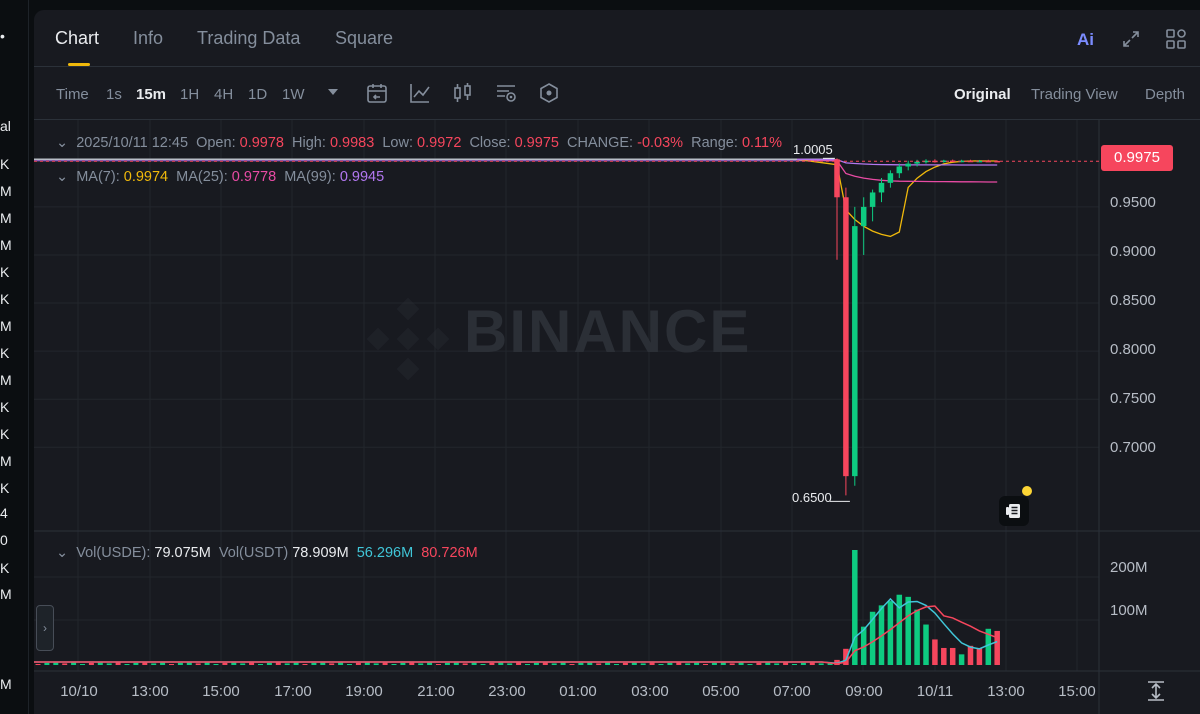 This screenshot has width=1200, height=714. Describe the element at coordinates (1165, 94) in the screenshot. I see `view-depth: Depth` at that location.